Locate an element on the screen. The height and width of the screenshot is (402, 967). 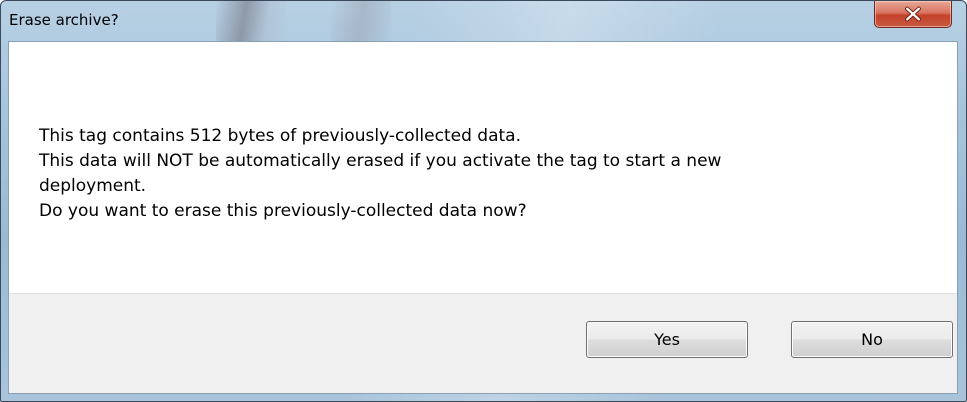
dialog-title: Erase archive? is located at coordinates (64, 20).